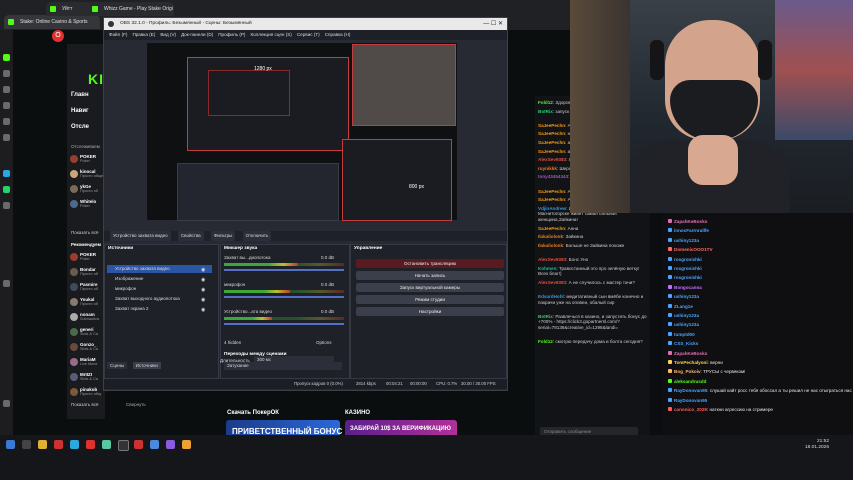 The height and width of the screenshot is (480, 853). I want to click on show-all-link: Показать всё, so click(84, 232).